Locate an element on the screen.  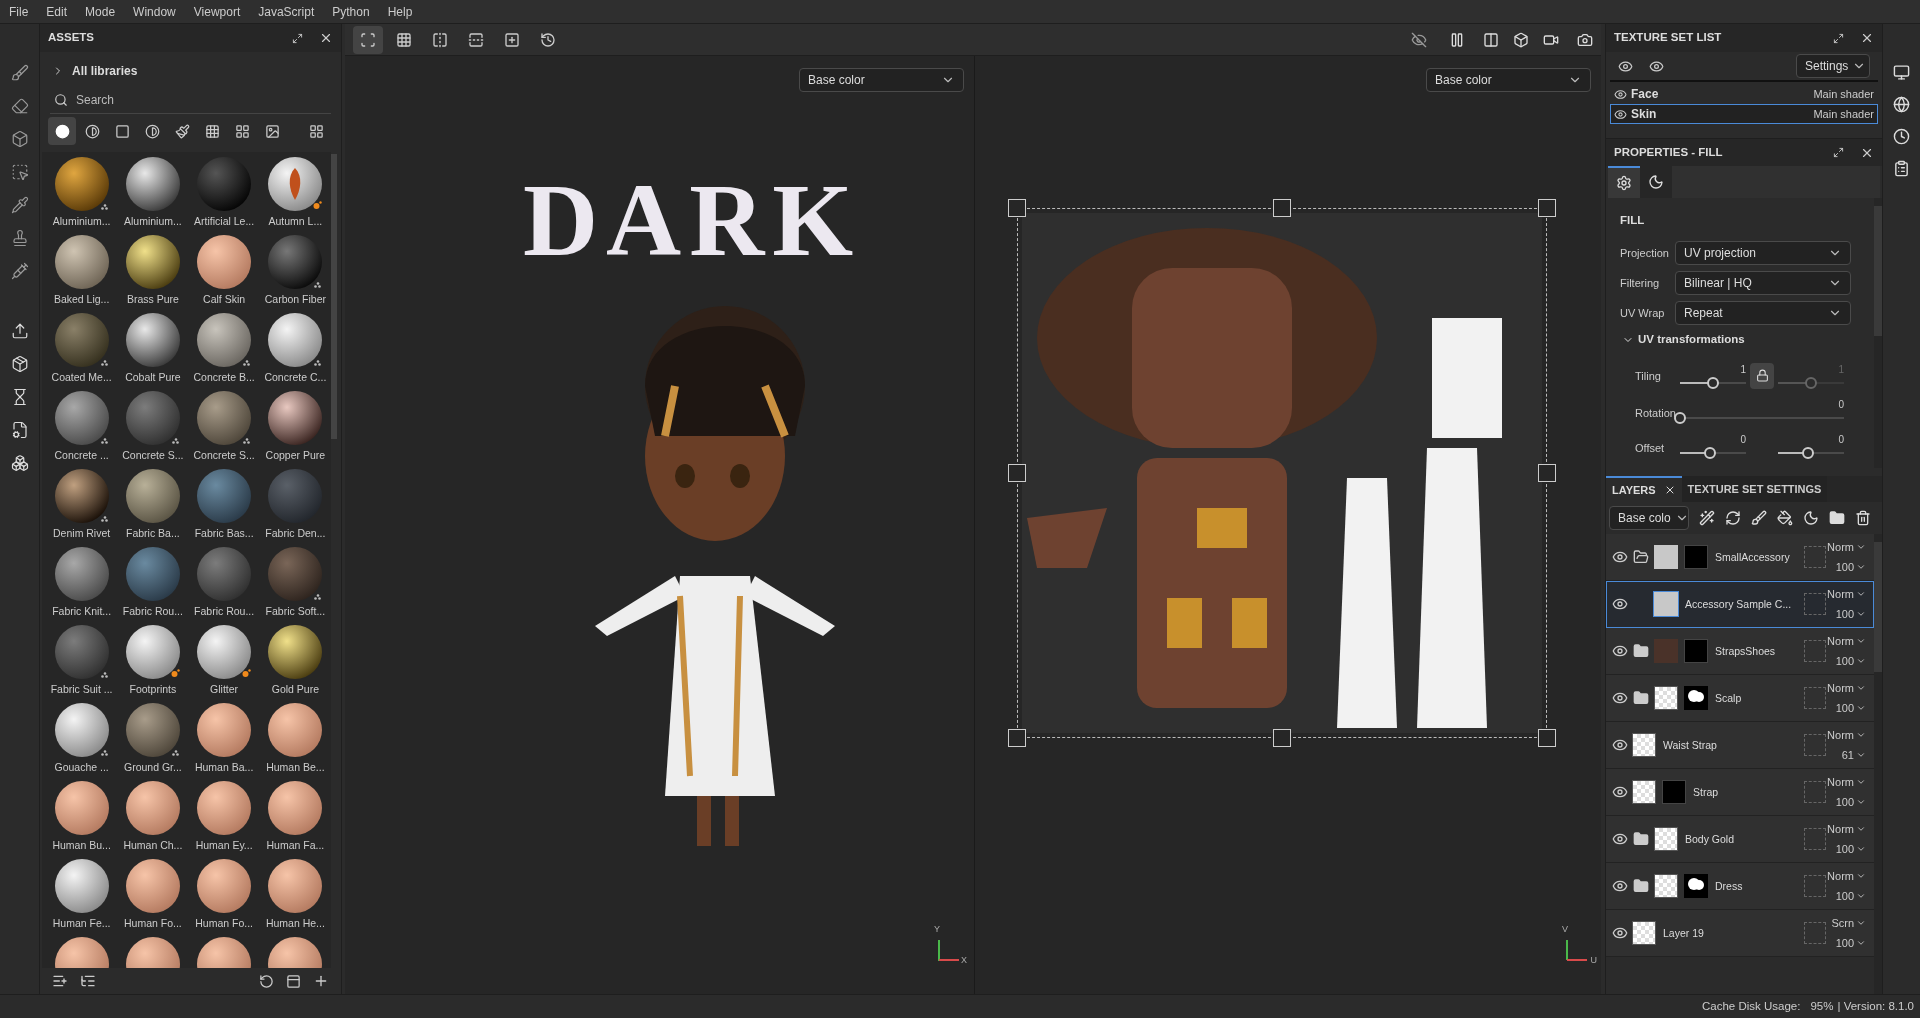
save-list-icon is located at coordinates (60, 981).